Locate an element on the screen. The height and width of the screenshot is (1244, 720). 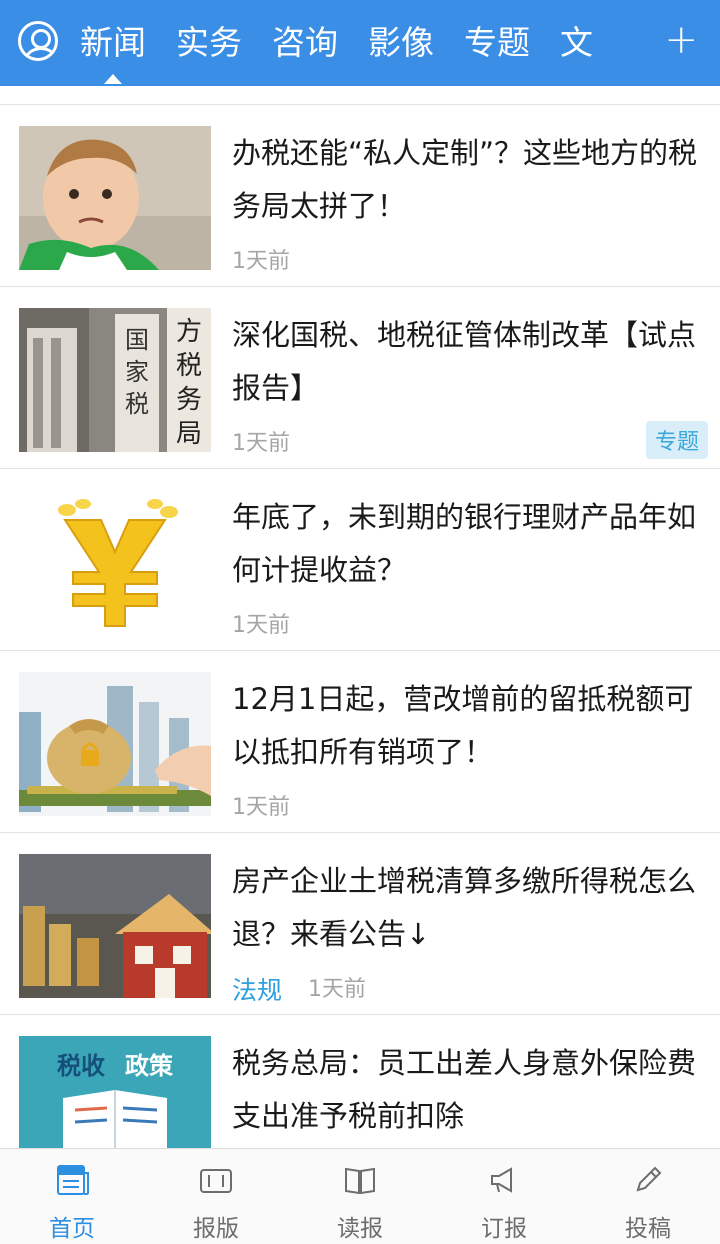
nav-layout-label: 报版 is located at coordinates (216, 1229).